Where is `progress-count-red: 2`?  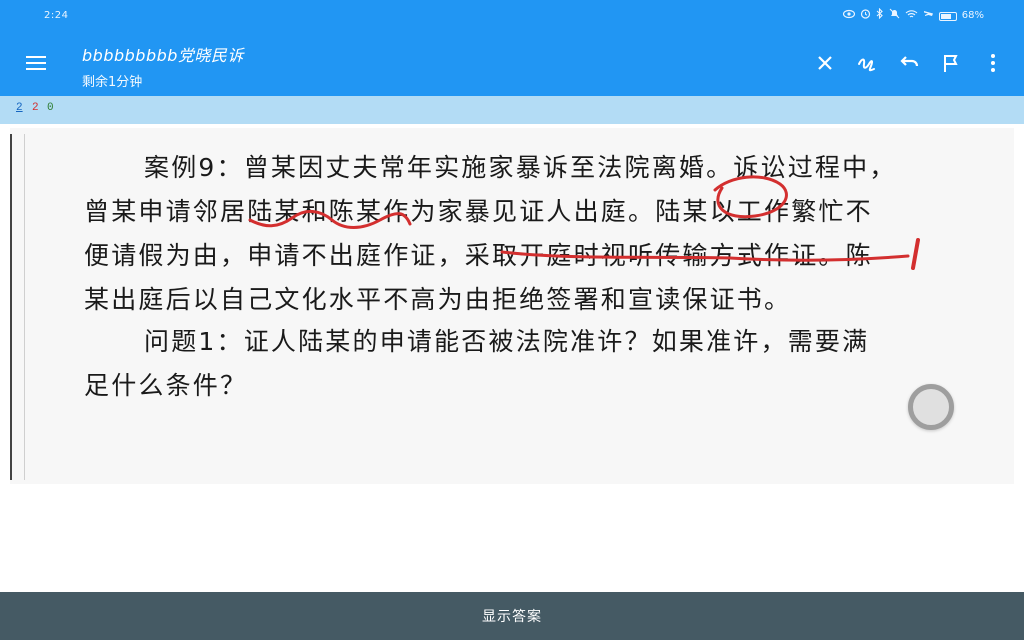 progress-count-red: 2 is located at coordinates (35, 108).